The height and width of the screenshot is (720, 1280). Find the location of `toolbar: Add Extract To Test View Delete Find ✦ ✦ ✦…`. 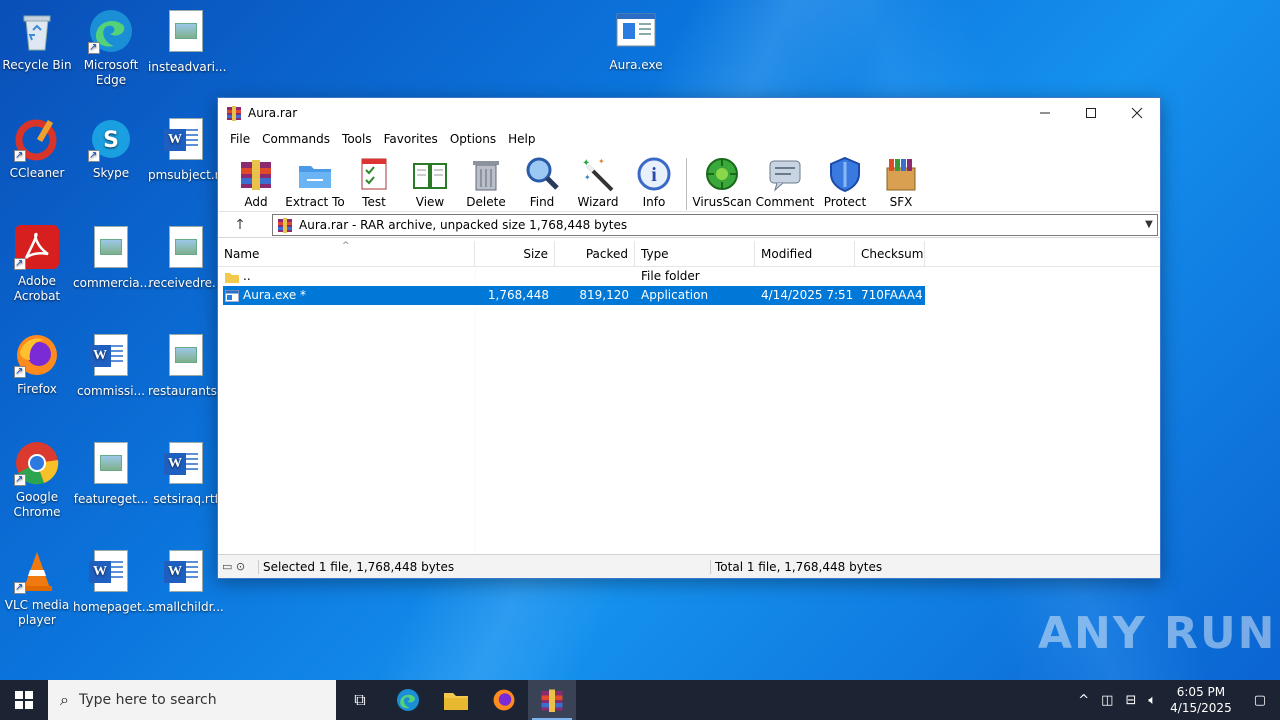

toolbar: Add Extract To Test View Delete Find ✦ ✦ ✦… is located at coordinates (689, 181).